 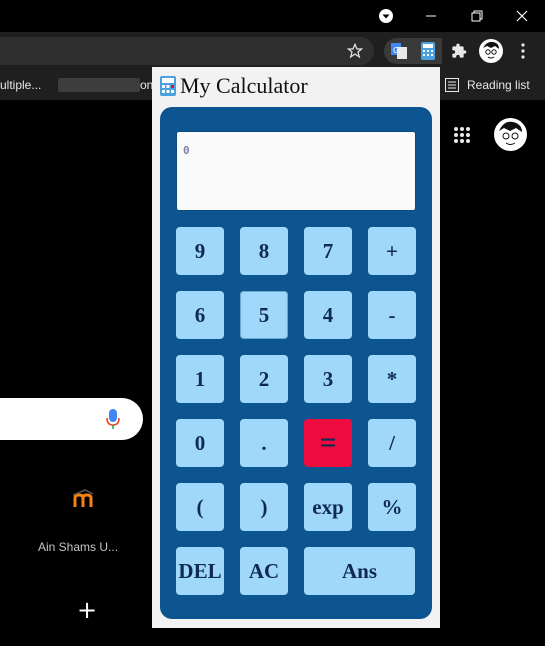 What do you see at coordinates (272, 16) in the screenshot?
I see `window-titlebar` at bounding box center [272, 16].